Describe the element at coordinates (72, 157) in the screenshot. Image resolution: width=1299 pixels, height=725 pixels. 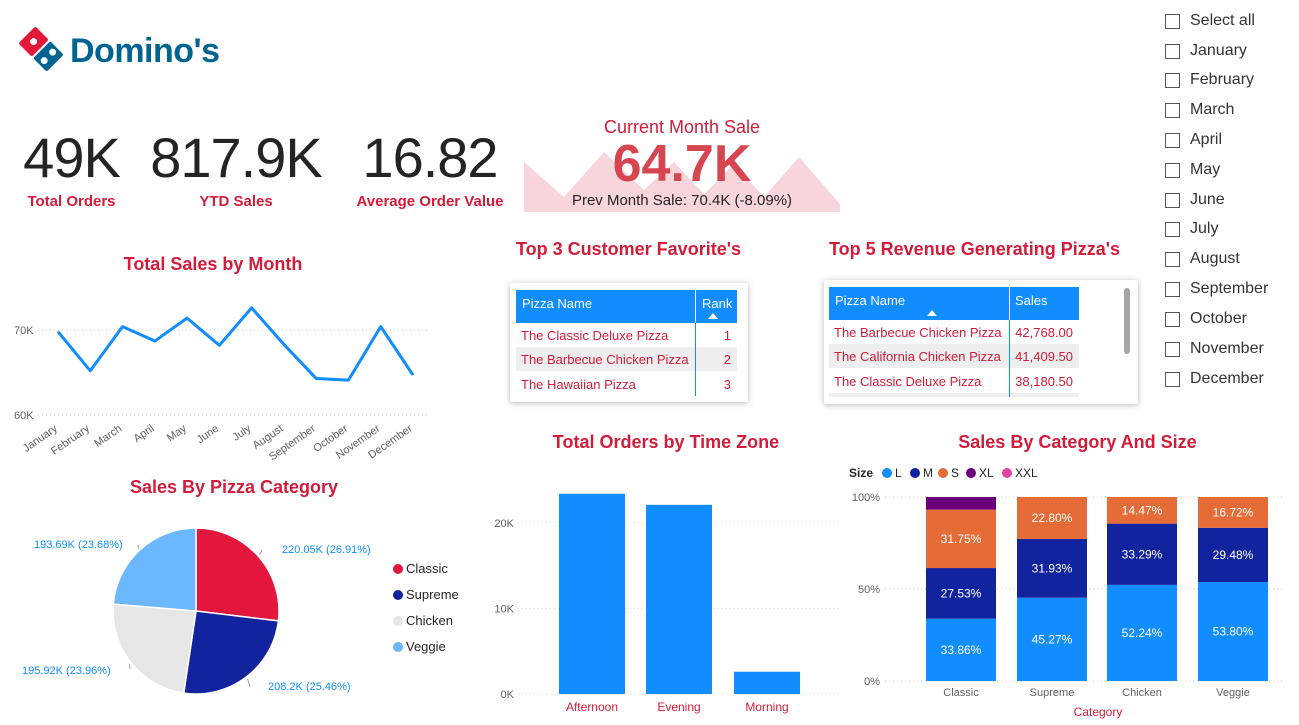
I see `kpi-value: 49K` at that location.